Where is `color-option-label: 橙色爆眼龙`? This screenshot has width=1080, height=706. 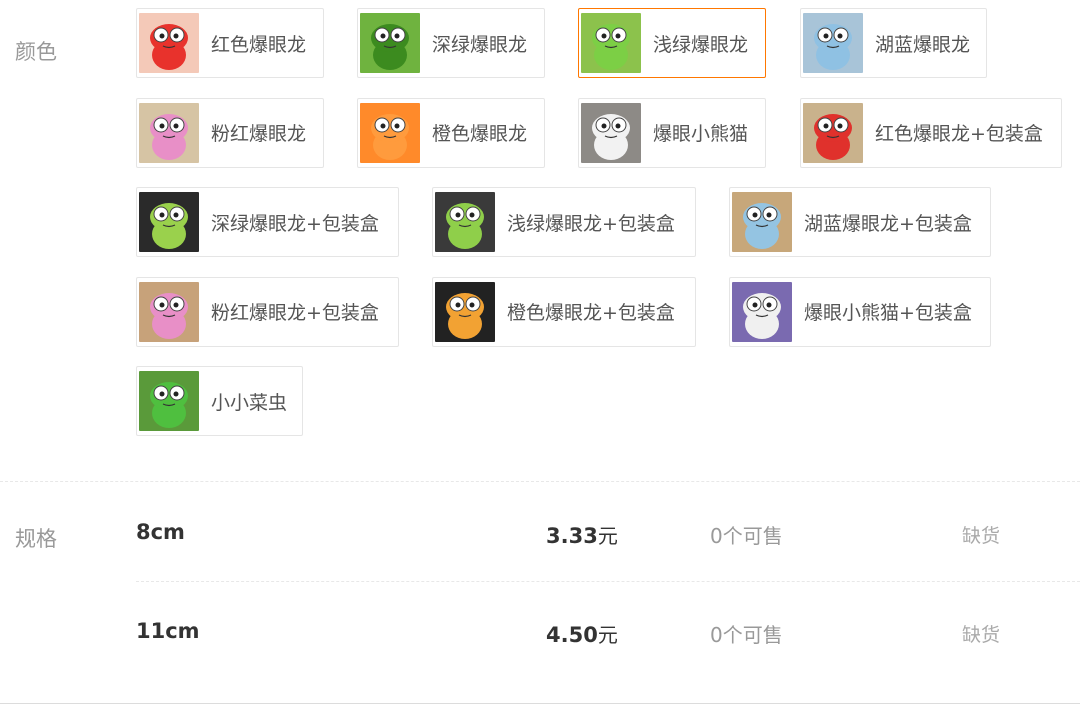 color-option-label: 橙色爆眼龙 is located at coordinates (480, 134).